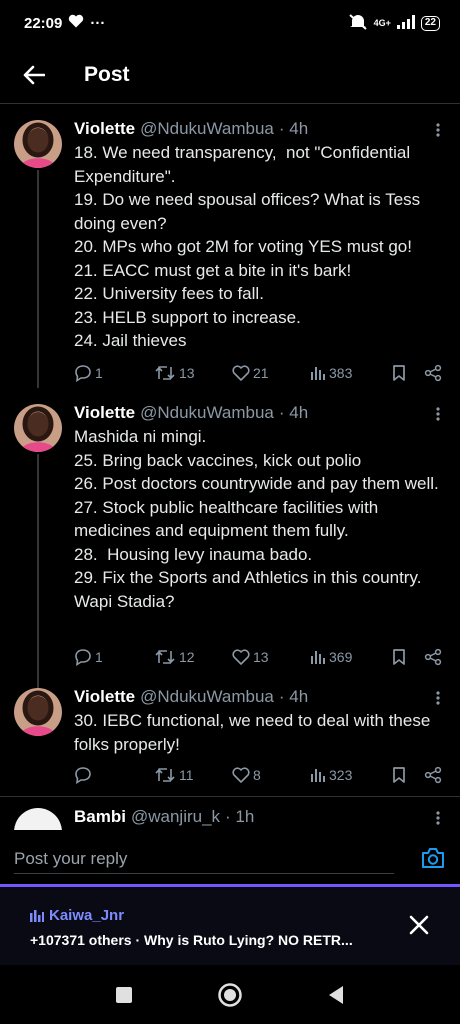 The height and width of the screenshot is (1024, 460). What do you see at coordinates (124, 995) in the screenshot?
I see `recents-button` at bounding box center [124, 995].